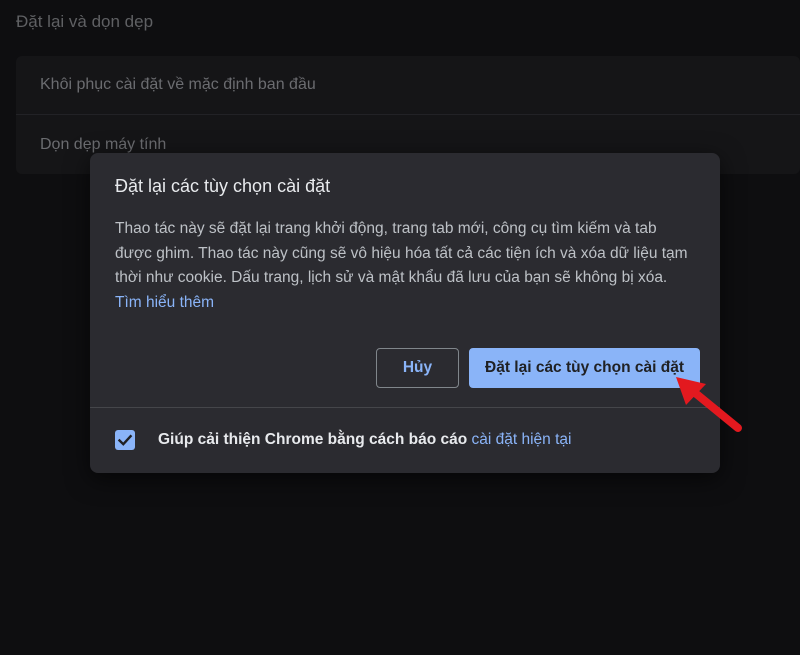 Image resolution: width=800 pixels, height=655 pixels. What do you see at coordinates (408, 114) in the screenshot?
I see `row-divider` at bounding box center [408, 114].